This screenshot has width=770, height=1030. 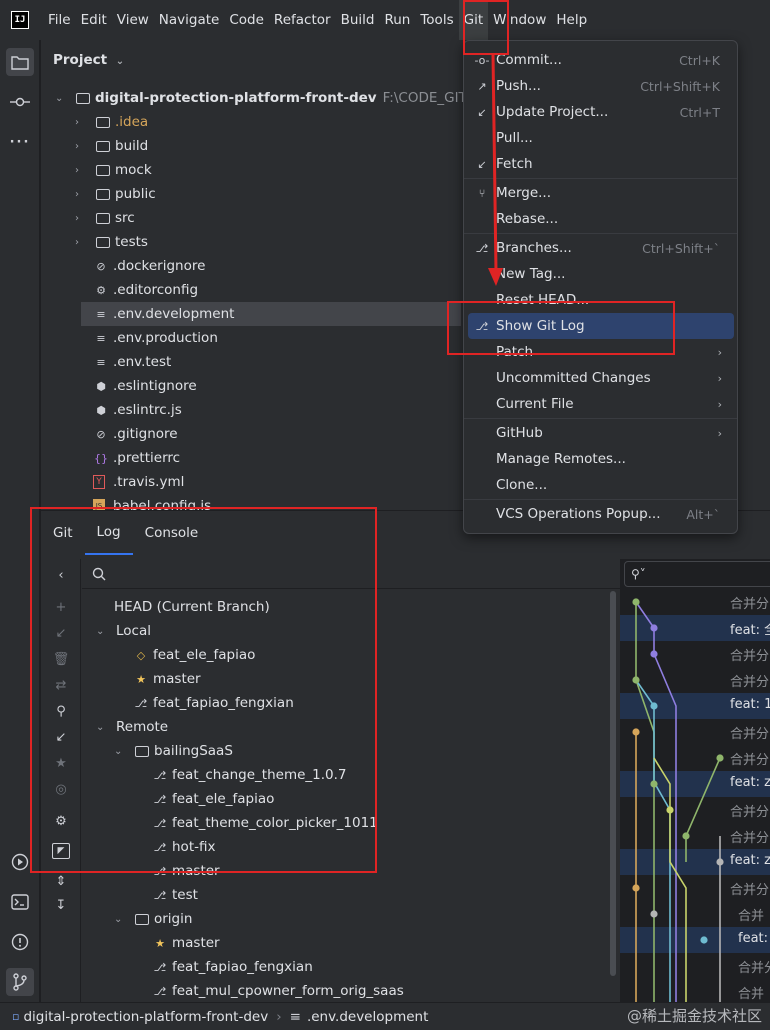 What do you see at coordinates (189, 20) in the screenshot?
I see `menu-navigate: Navigate` at bounding box center [189, 20].